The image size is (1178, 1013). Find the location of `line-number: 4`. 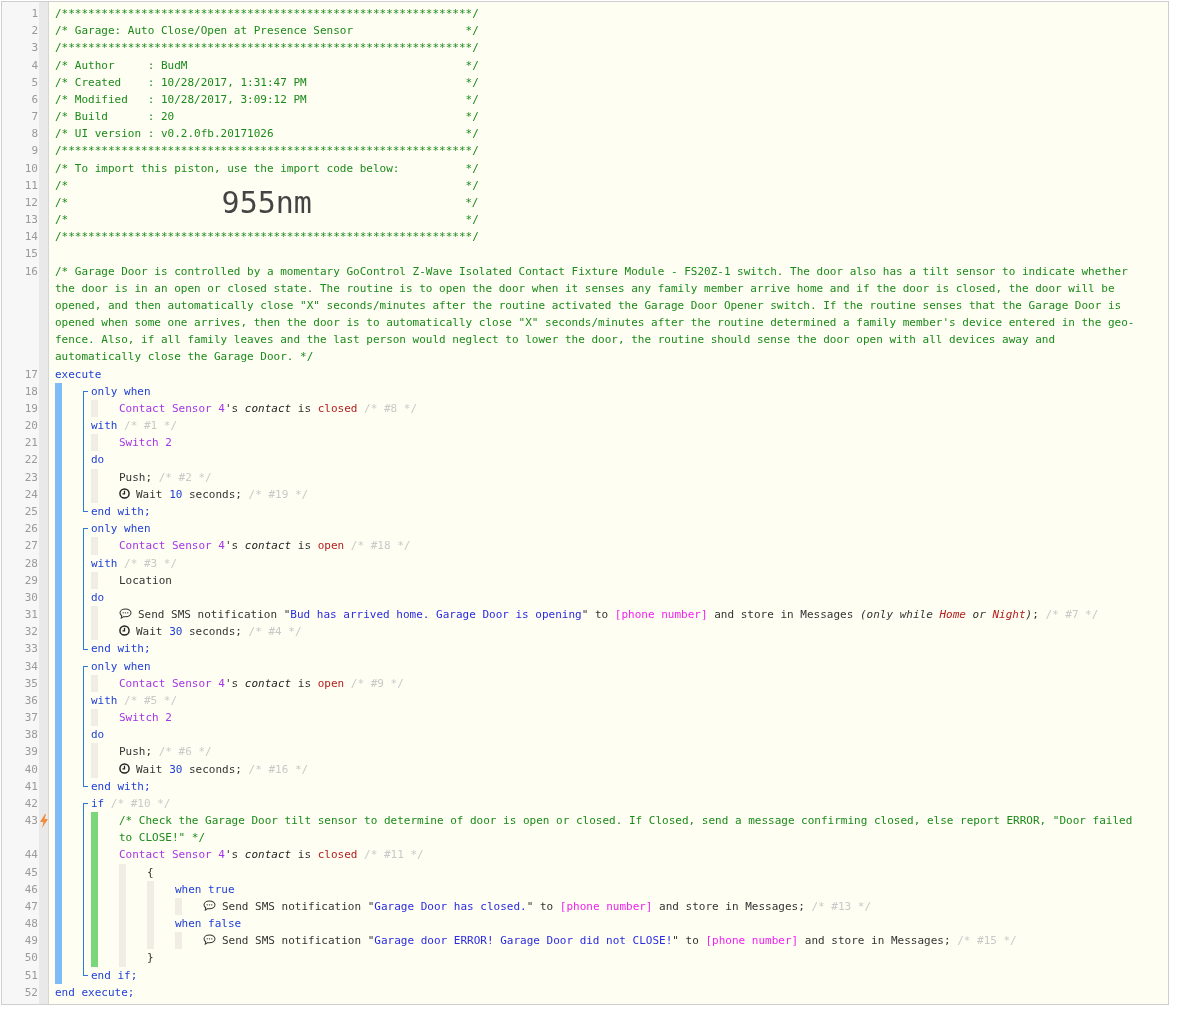

line-number: 4 is located at coordinates (34, 65).